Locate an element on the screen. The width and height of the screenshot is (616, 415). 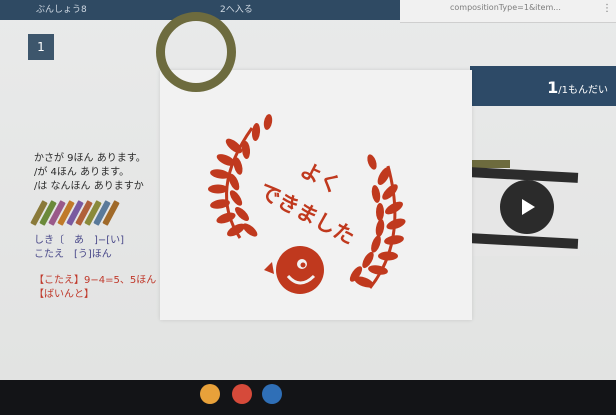
question-number-badge: 1 is located at coordinates (41, 47).